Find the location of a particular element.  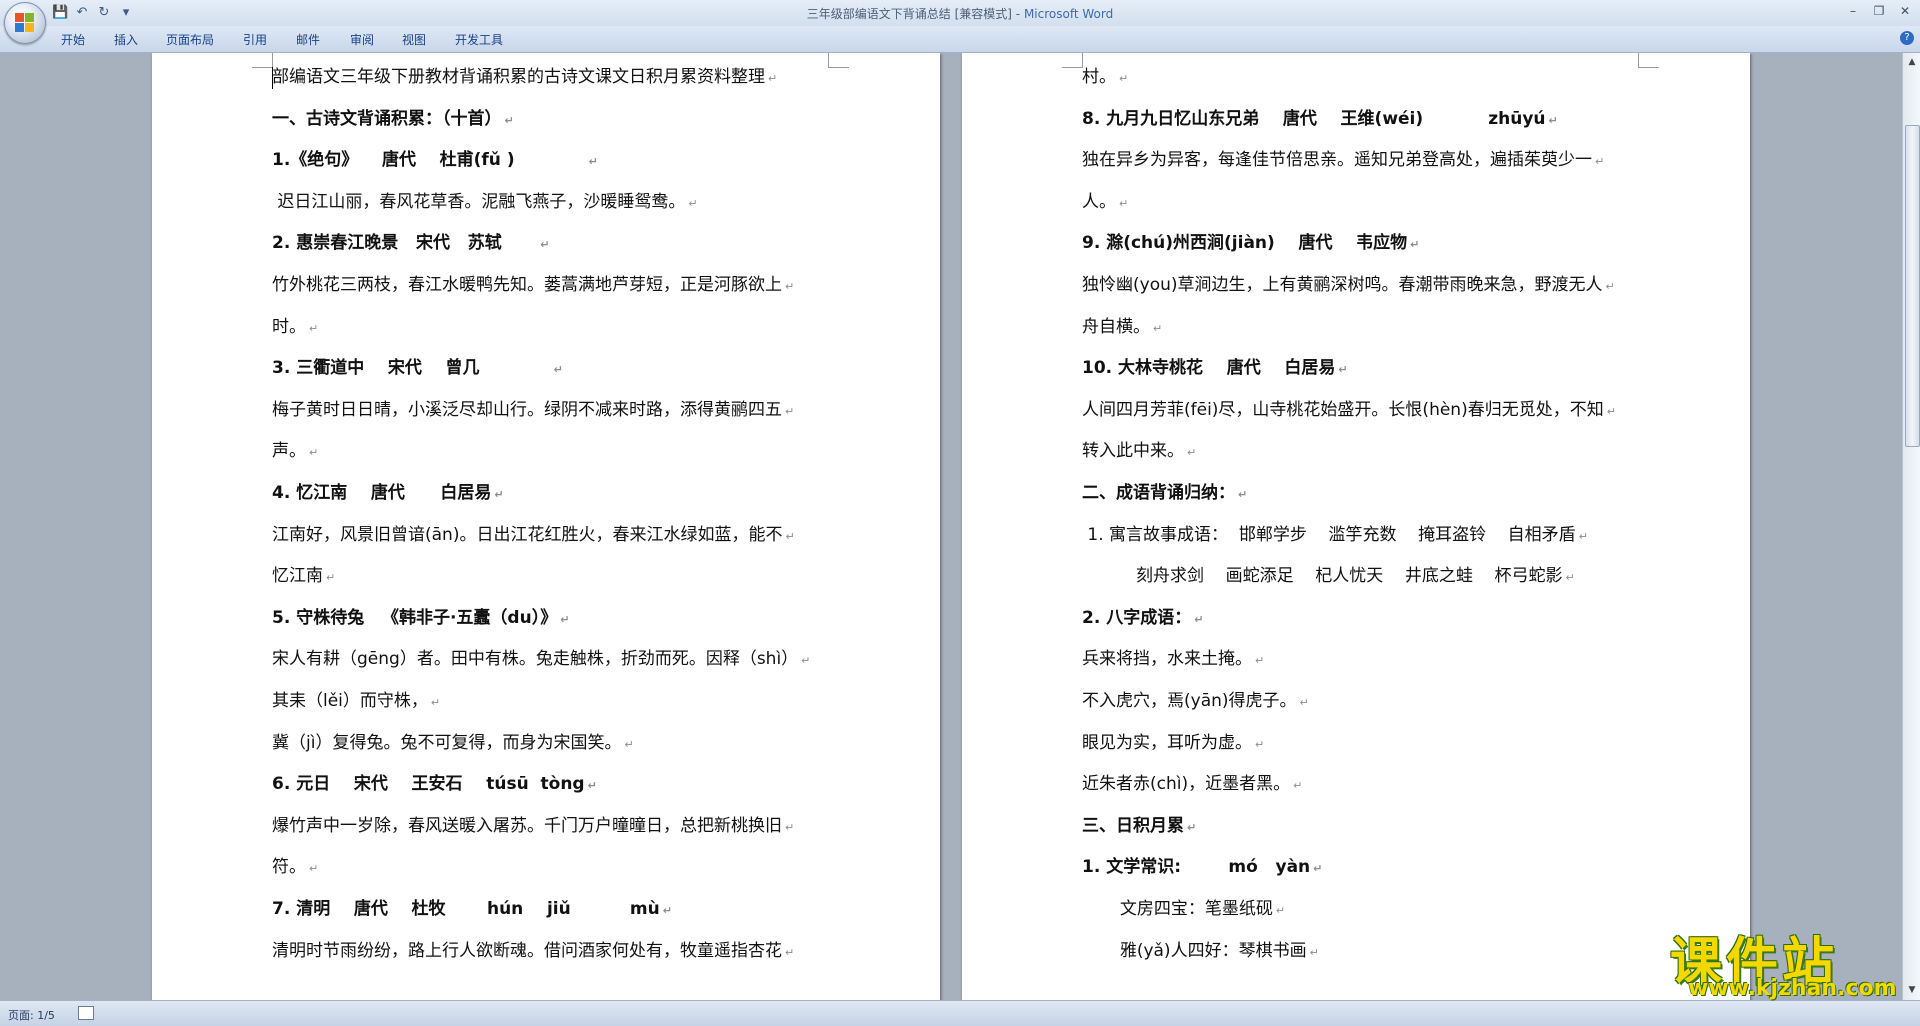

scroll-up-icon: ▲ is located at coordinates (1912, 62).